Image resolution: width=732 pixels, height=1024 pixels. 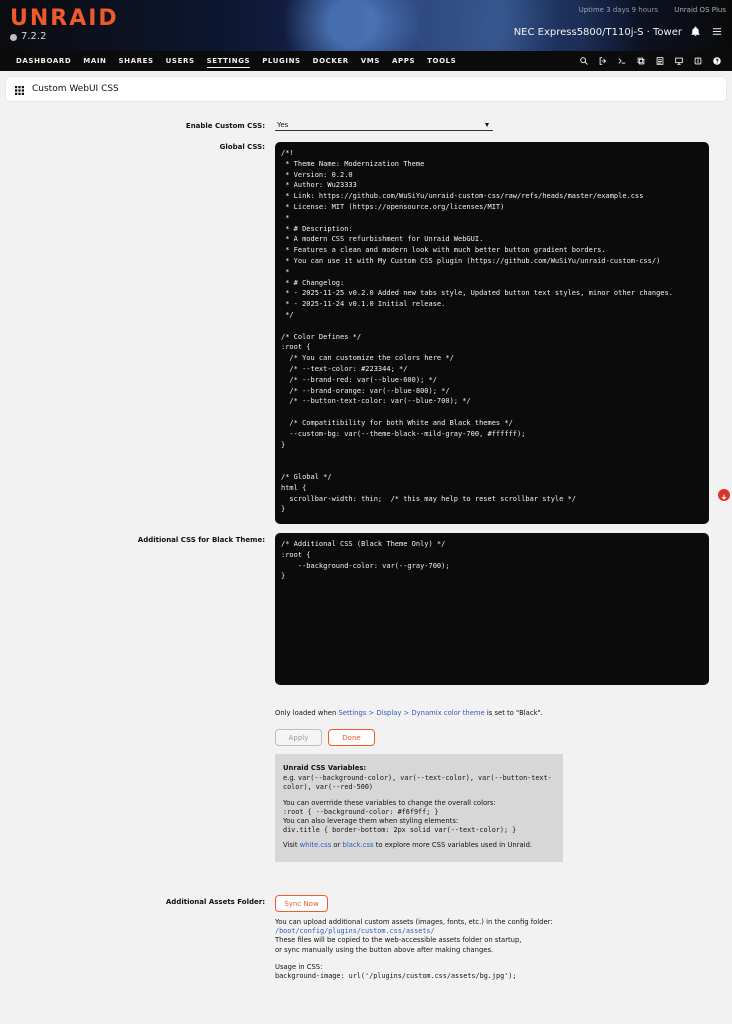 What do you see at coordinates (43, 61) in the screenshot?
I see `nav-dashboard: DASHBOARD` at bounding box center [43, 61].